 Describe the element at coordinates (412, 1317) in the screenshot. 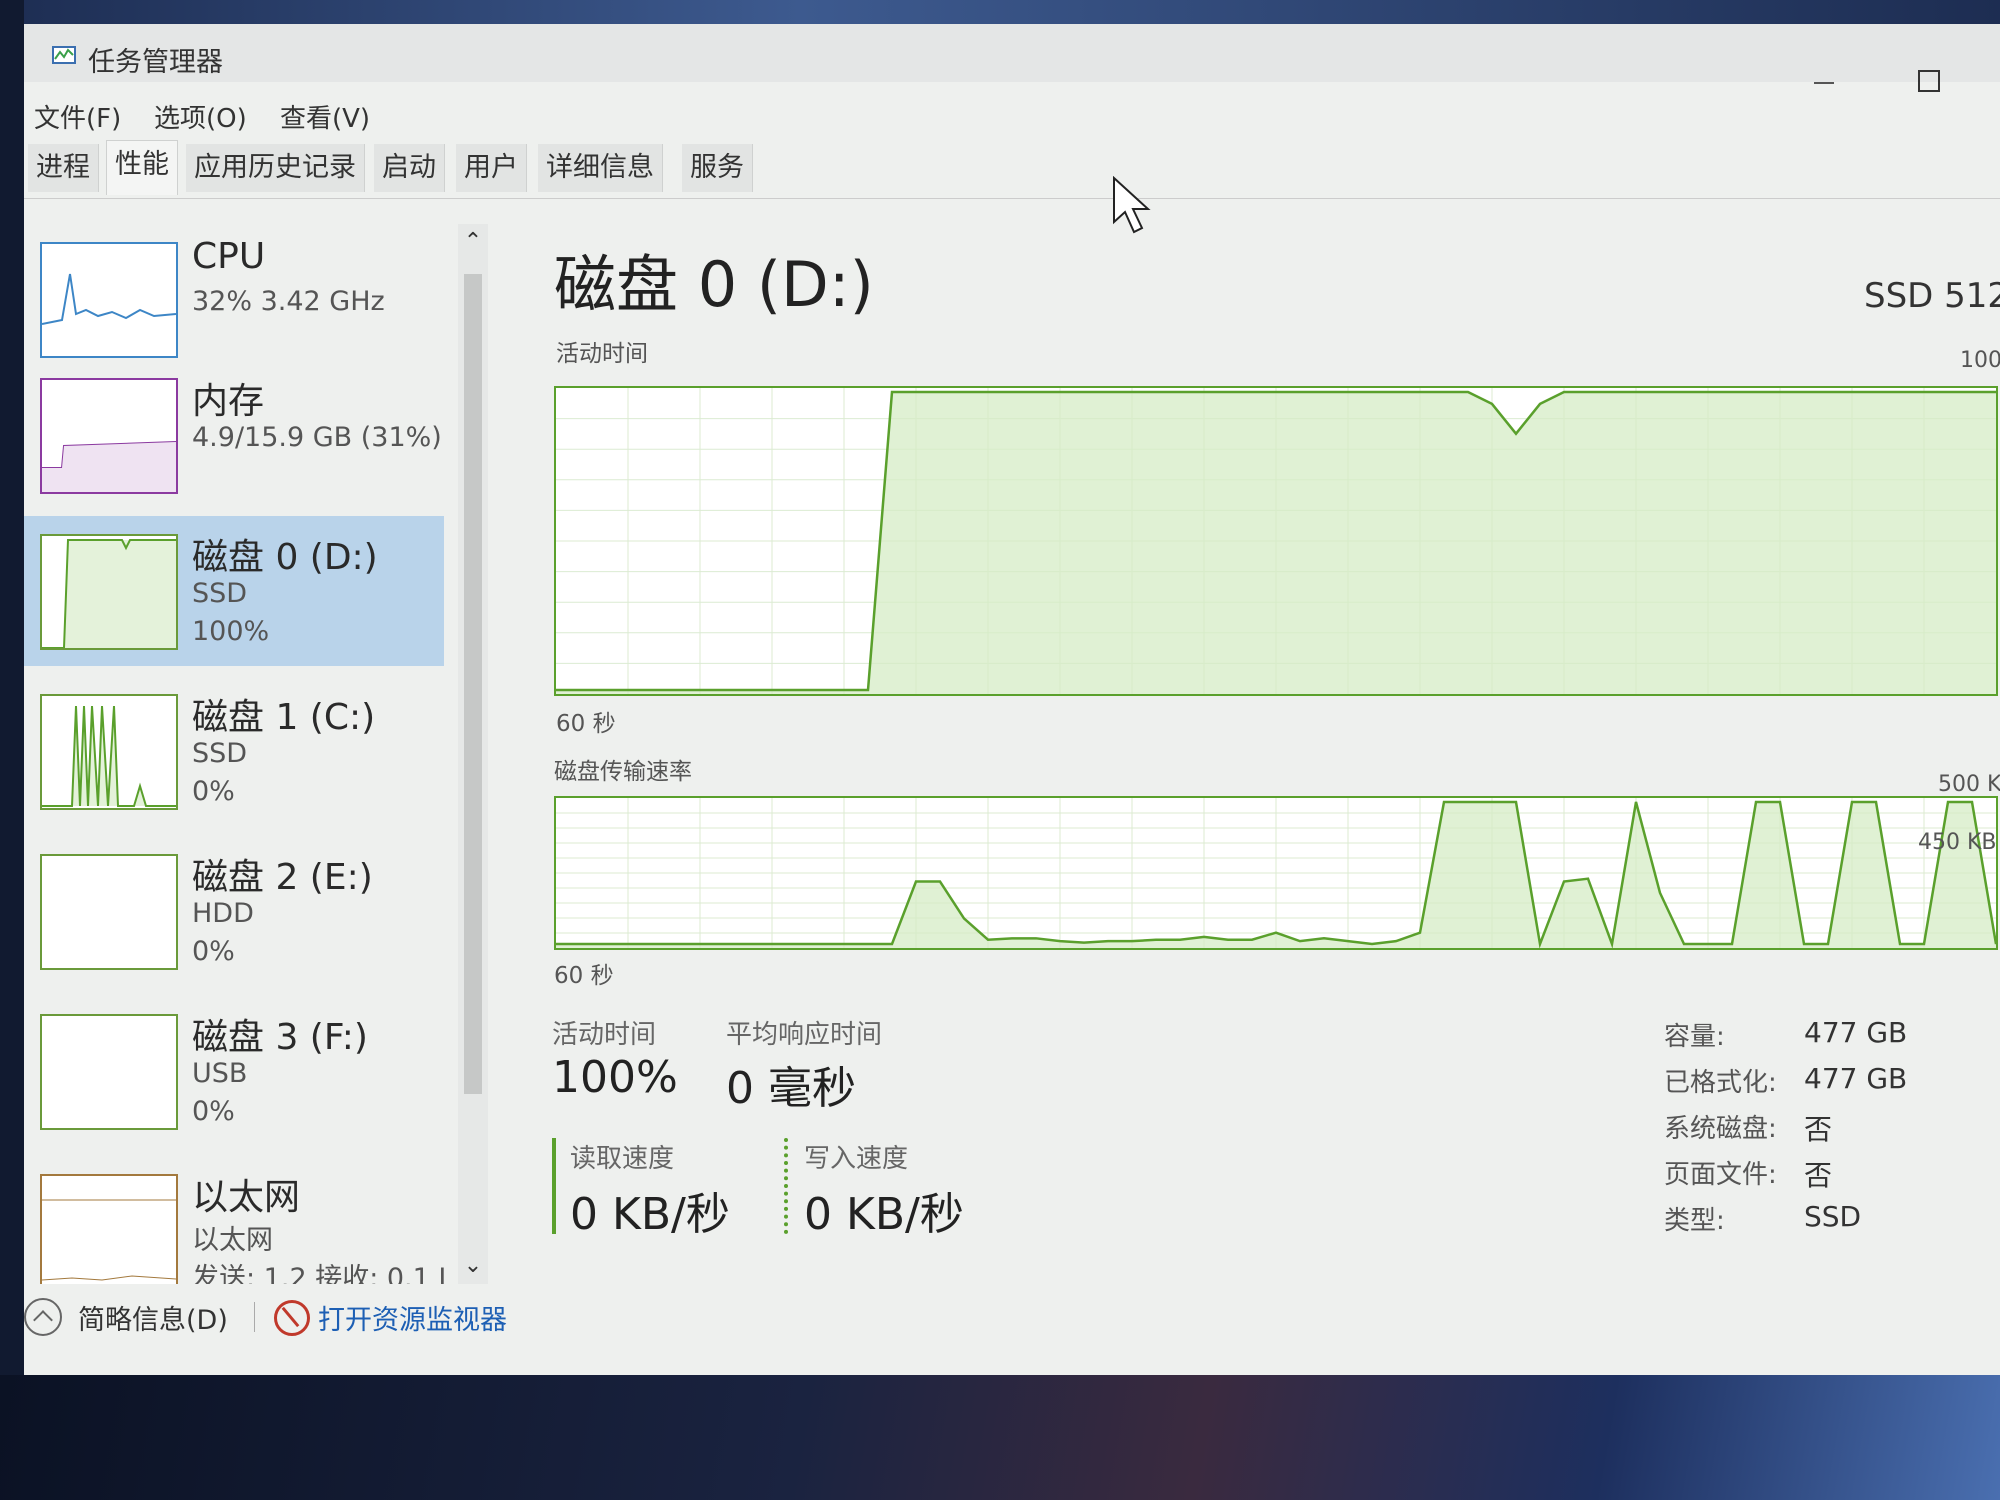

I see `open-resource-monitor-link: 打开资源监视器` at that location.